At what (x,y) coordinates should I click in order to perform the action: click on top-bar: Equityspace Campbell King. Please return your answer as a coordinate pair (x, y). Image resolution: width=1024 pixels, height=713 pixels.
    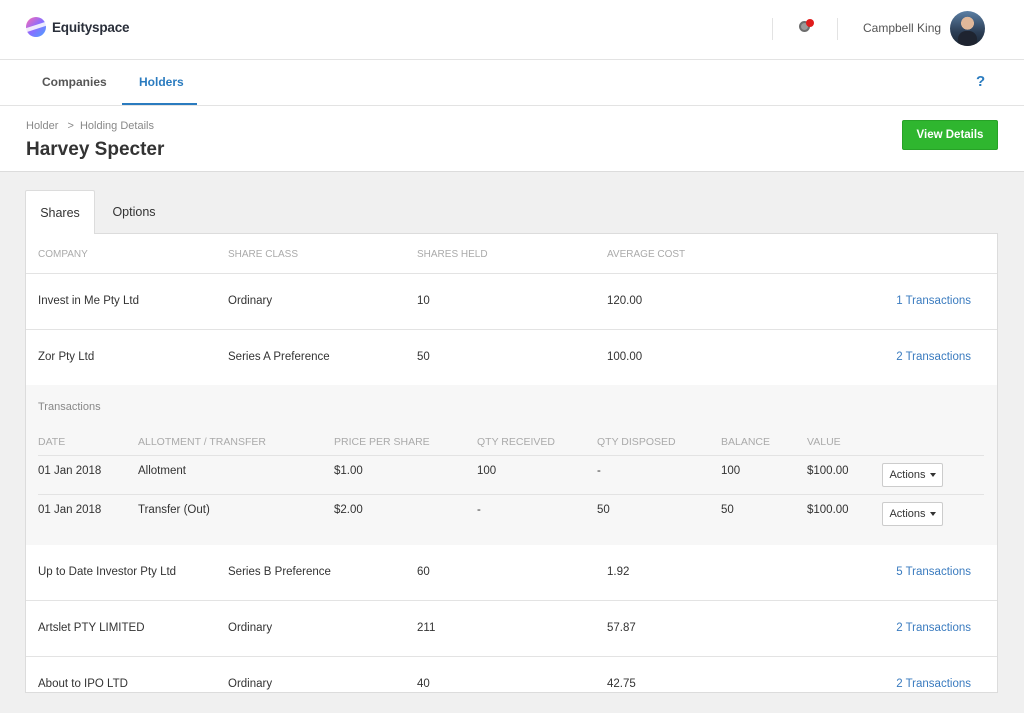
    Looking at the image, I should click on (512, 30).